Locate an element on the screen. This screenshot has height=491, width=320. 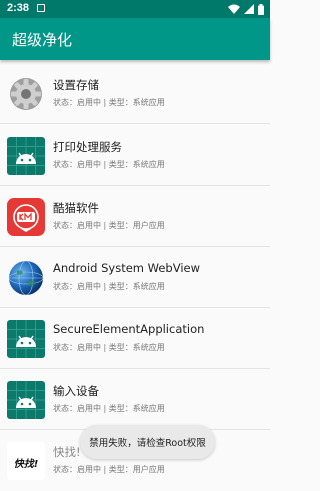
status-bar: 2:38 is located at coordinates (135, 9).